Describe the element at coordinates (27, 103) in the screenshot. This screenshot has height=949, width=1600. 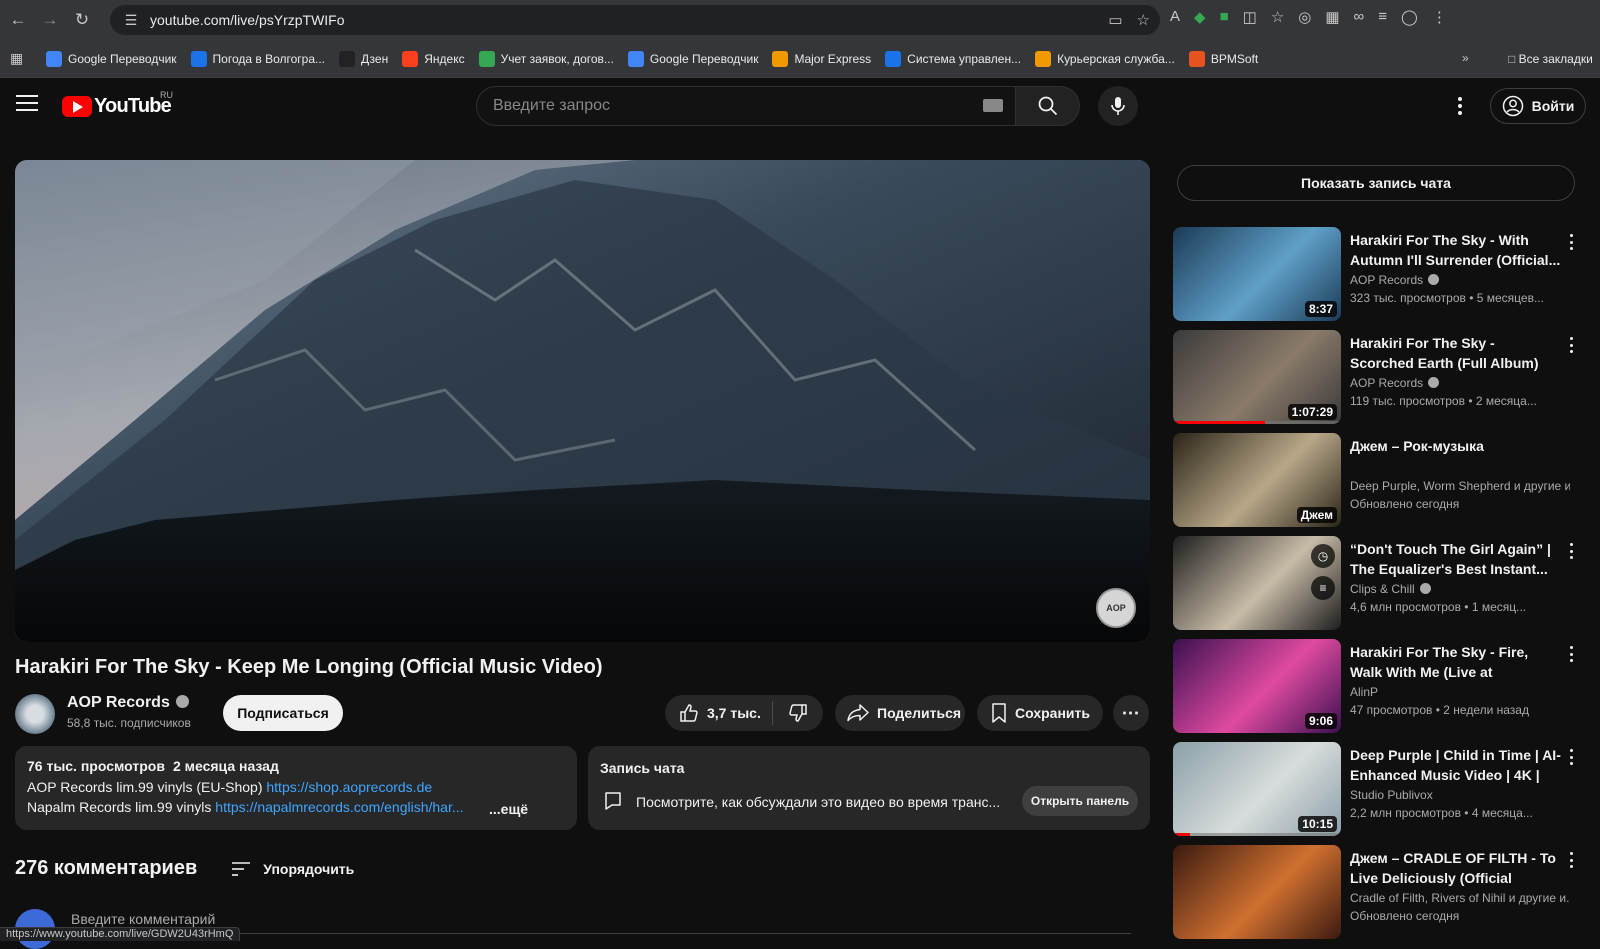
I see `guide-menu-icon` at that location.